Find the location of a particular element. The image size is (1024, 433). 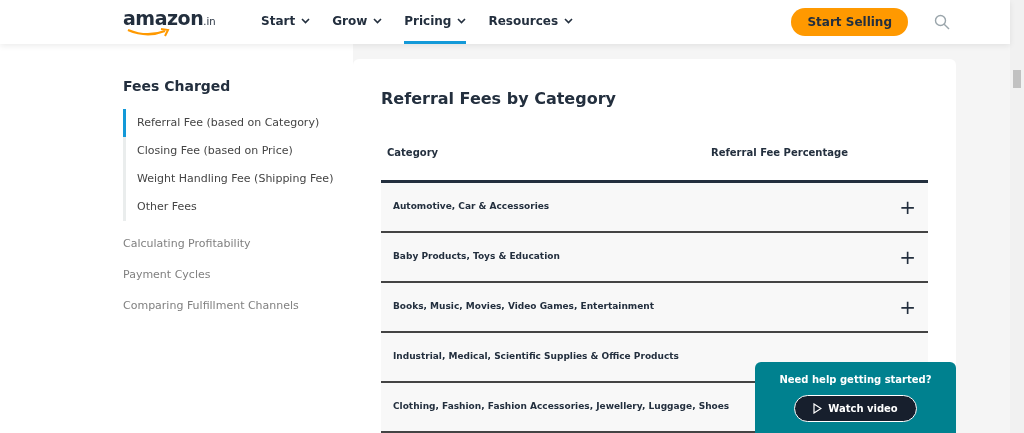

logo-suffix: .in is located at coordinates (209, 22).